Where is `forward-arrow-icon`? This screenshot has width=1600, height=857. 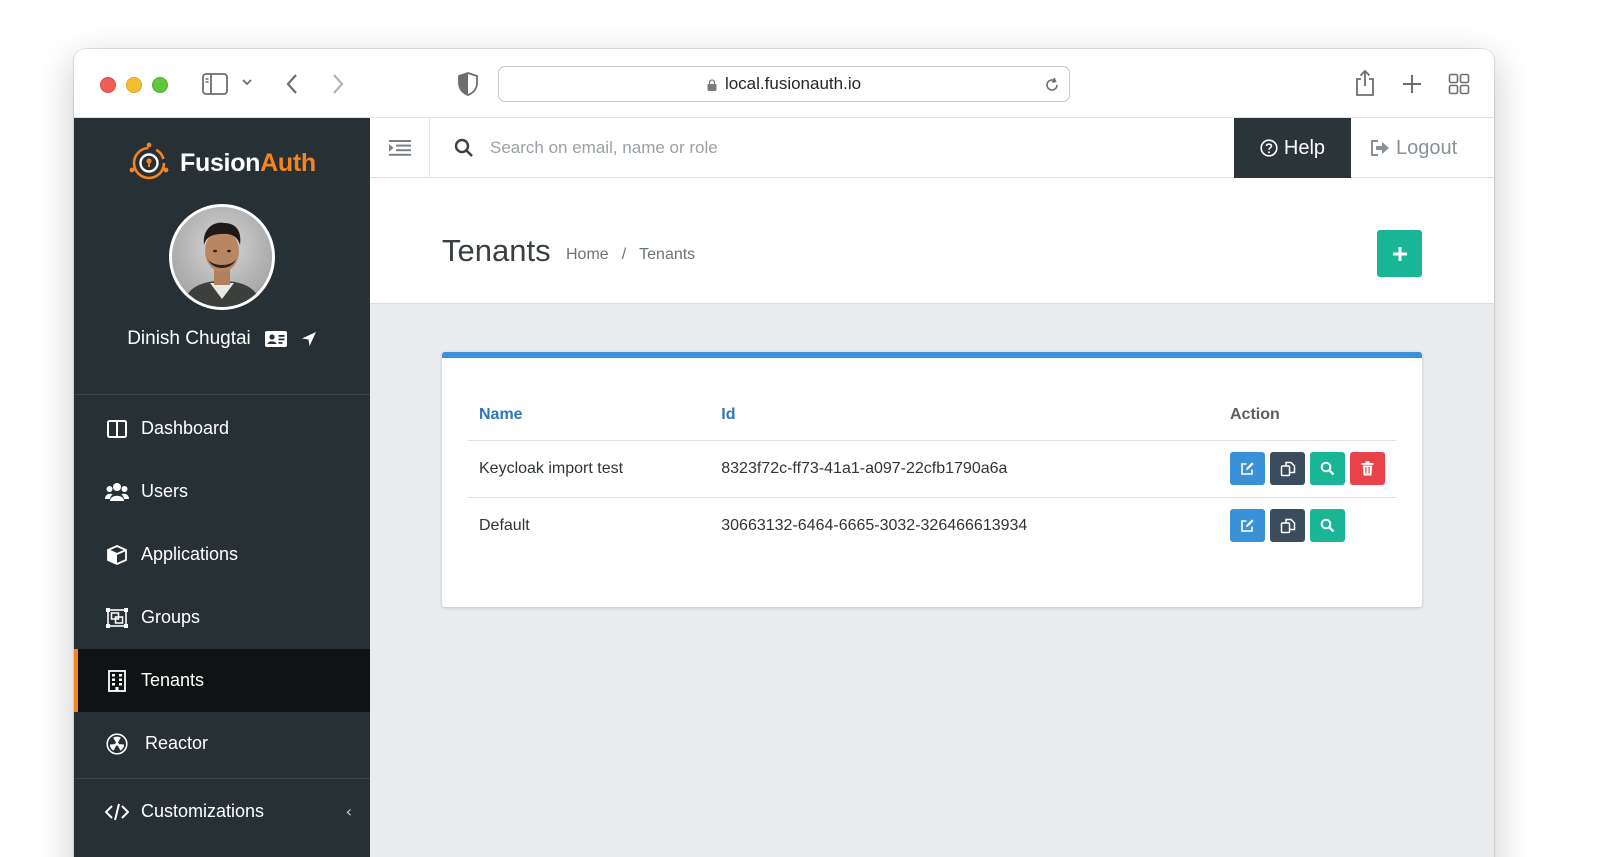 forward-arrow-icon is located at coordinates (338, 84).